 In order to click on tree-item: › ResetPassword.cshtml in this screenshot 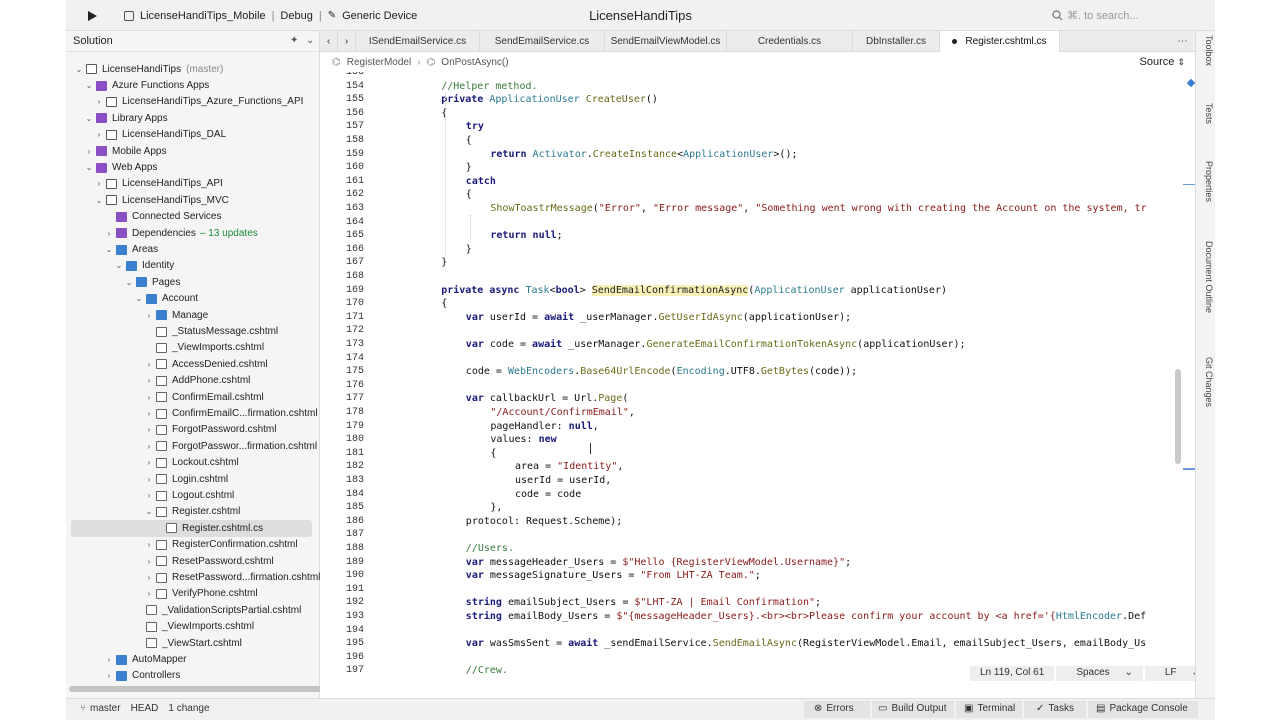, I will do `click(193, 561)`.